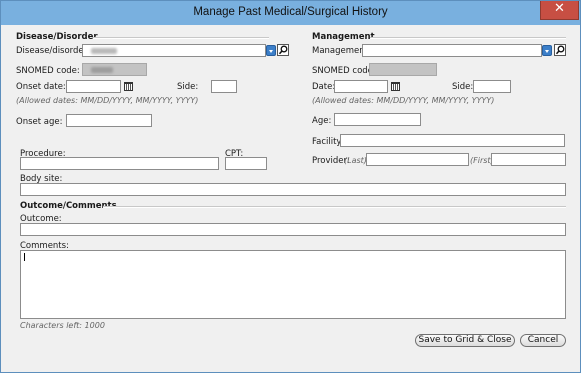  Describe the element at coordinates (293, 229) in the screenshot. I see `outcome-input` at that location.